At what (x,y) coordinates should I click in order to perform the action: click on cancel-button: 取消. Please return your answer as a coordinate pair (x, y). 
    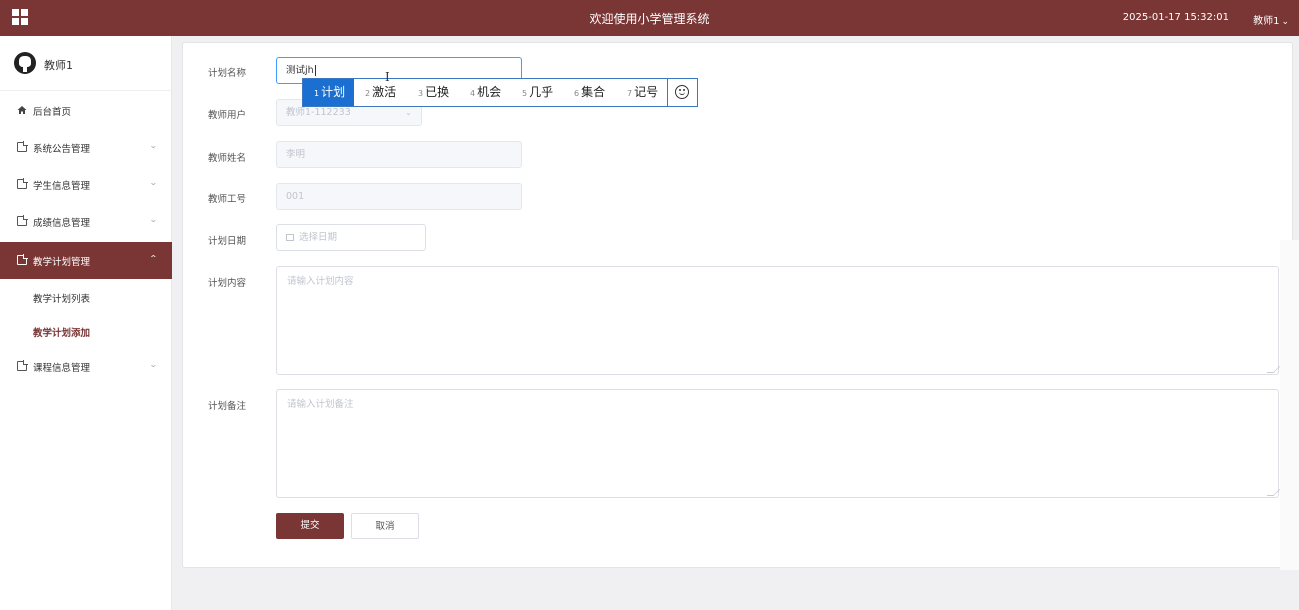
    Looking at the image, I should click on (385, 526).